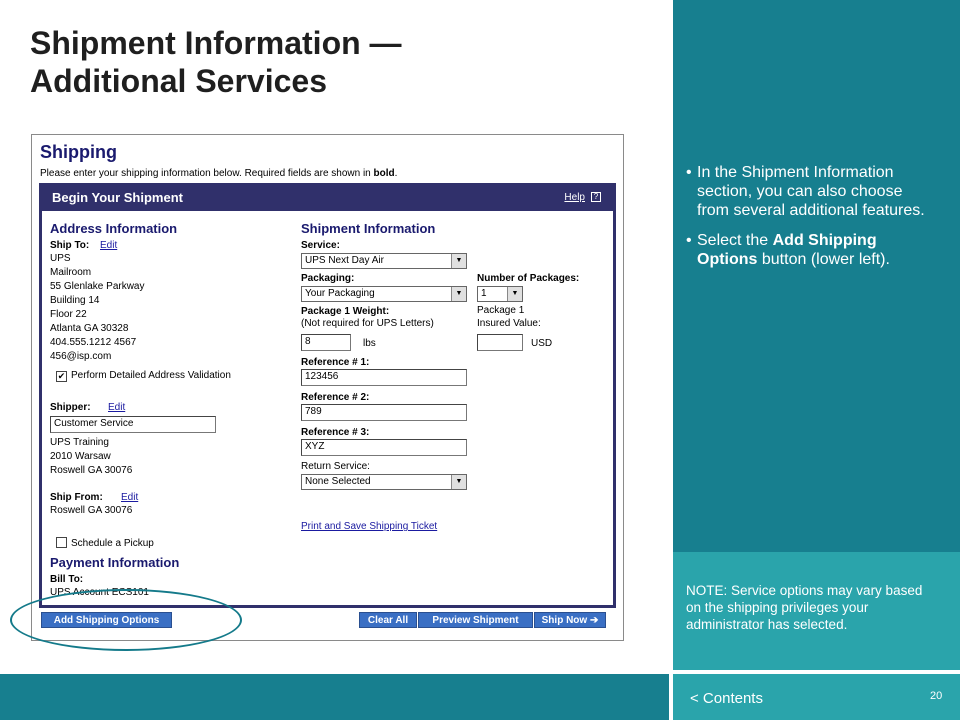 The height and width of the screenshot is (720, 960). Describe the element at coordinates (89, 328) in the screenshot. I see `address-line: Atlanta GA 30328` at that location.